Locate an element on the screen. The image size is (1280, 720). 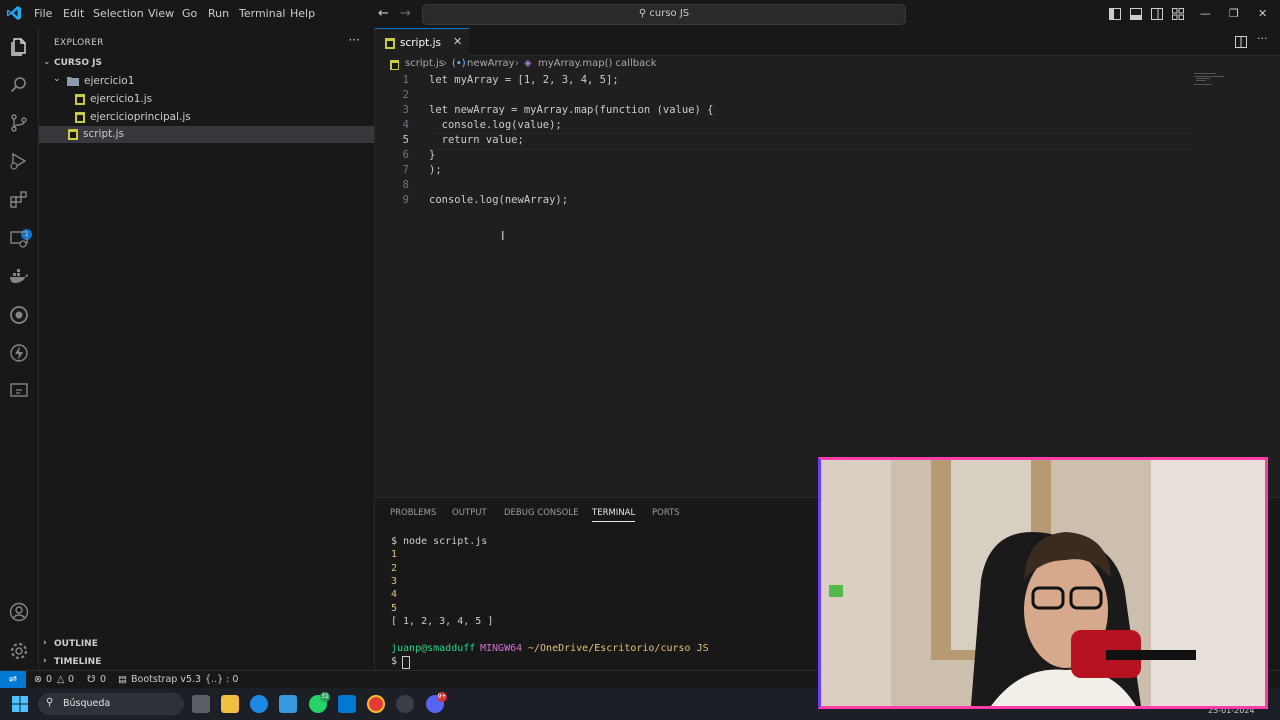
remote-indicator-icon: ⇌ is located at coordinates (13, 680).